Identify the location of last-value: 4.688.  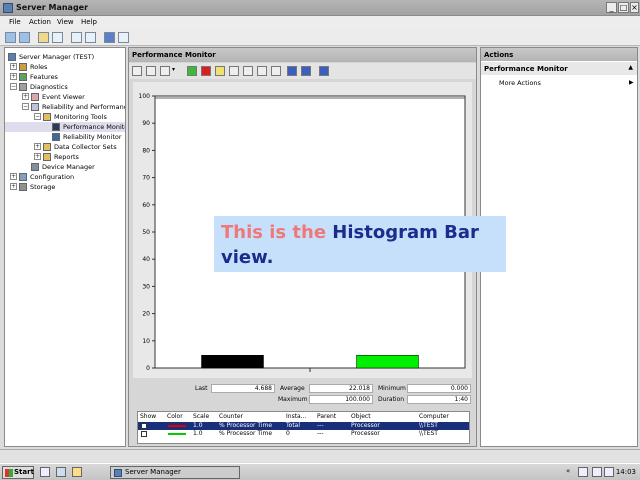
(243, 388).